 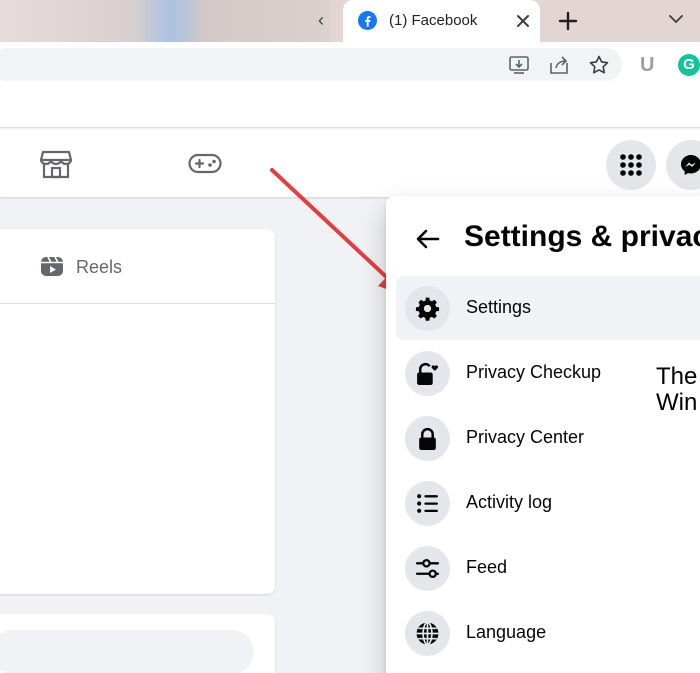 What do you see at coordinates (350, 107) in the screenshot?
I see `bookmarks-area` at bounding box center [350, 107].